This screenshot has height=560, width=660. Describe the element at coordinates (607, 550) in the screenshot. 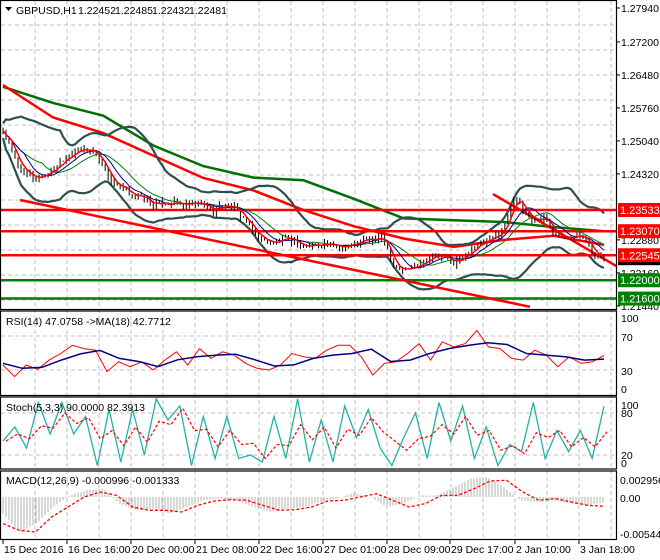

I see `time-tick-label: 3 Jan 18:00` at that location.